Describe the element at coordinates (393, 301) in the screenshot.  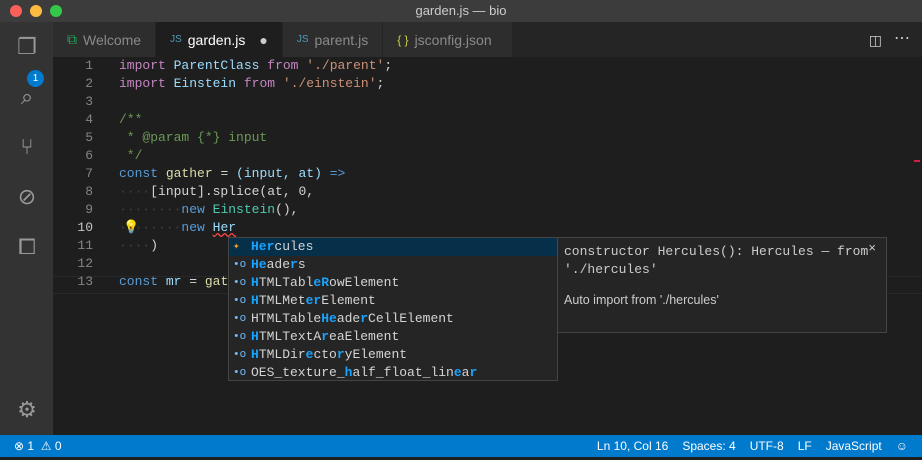
I see `suggestion-item: •o HTMLMeterElement` at that location.